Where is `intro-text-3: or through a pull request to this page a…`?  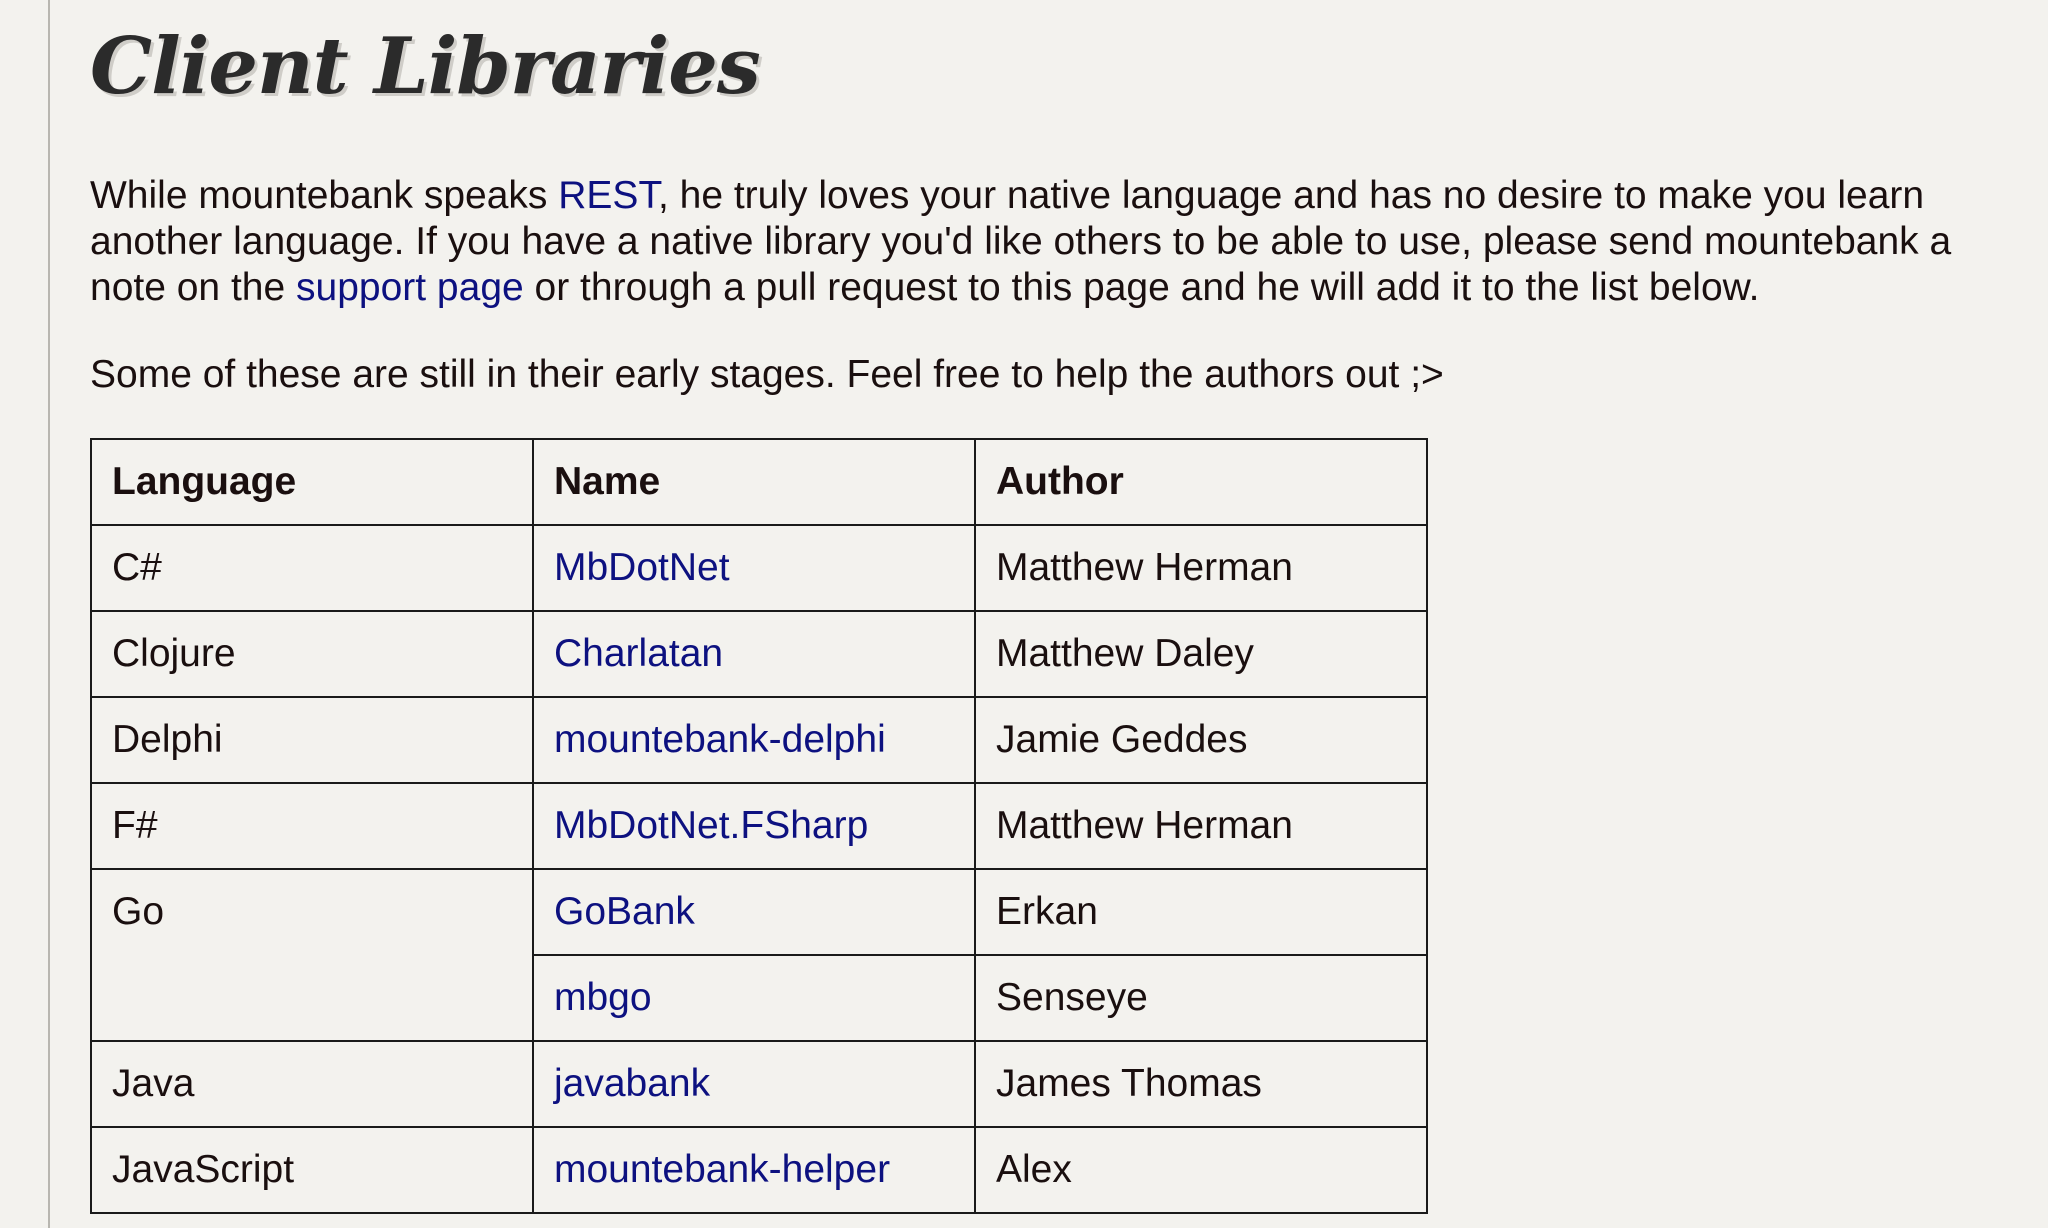 intro-text-3: or through a pull request to this page a… is located at coordinates (1141, 287).